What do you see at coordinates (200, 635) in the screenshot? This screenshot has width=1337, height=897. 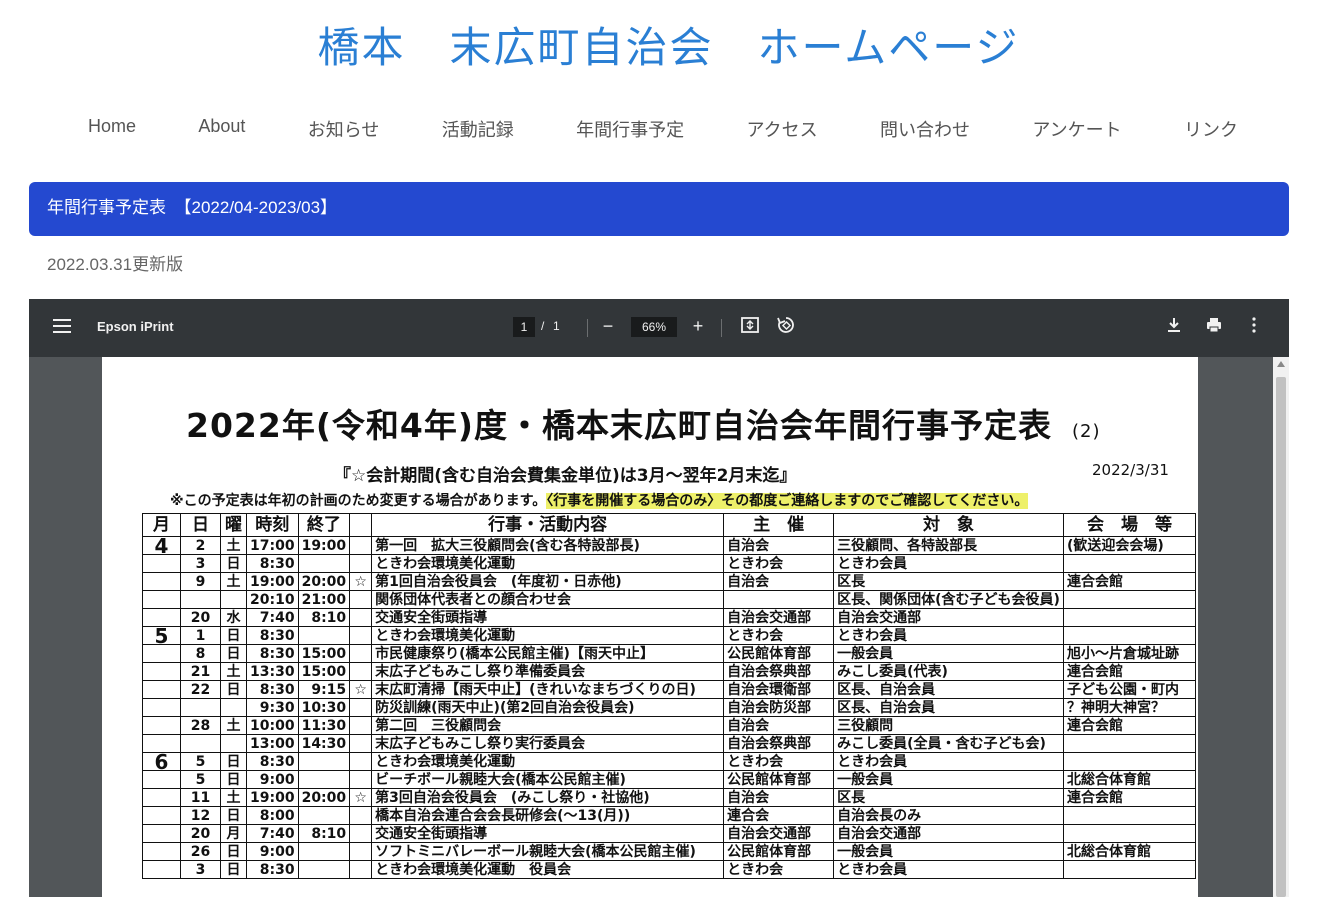 I see `table-cell: 1` at bounding box center [200, 635].